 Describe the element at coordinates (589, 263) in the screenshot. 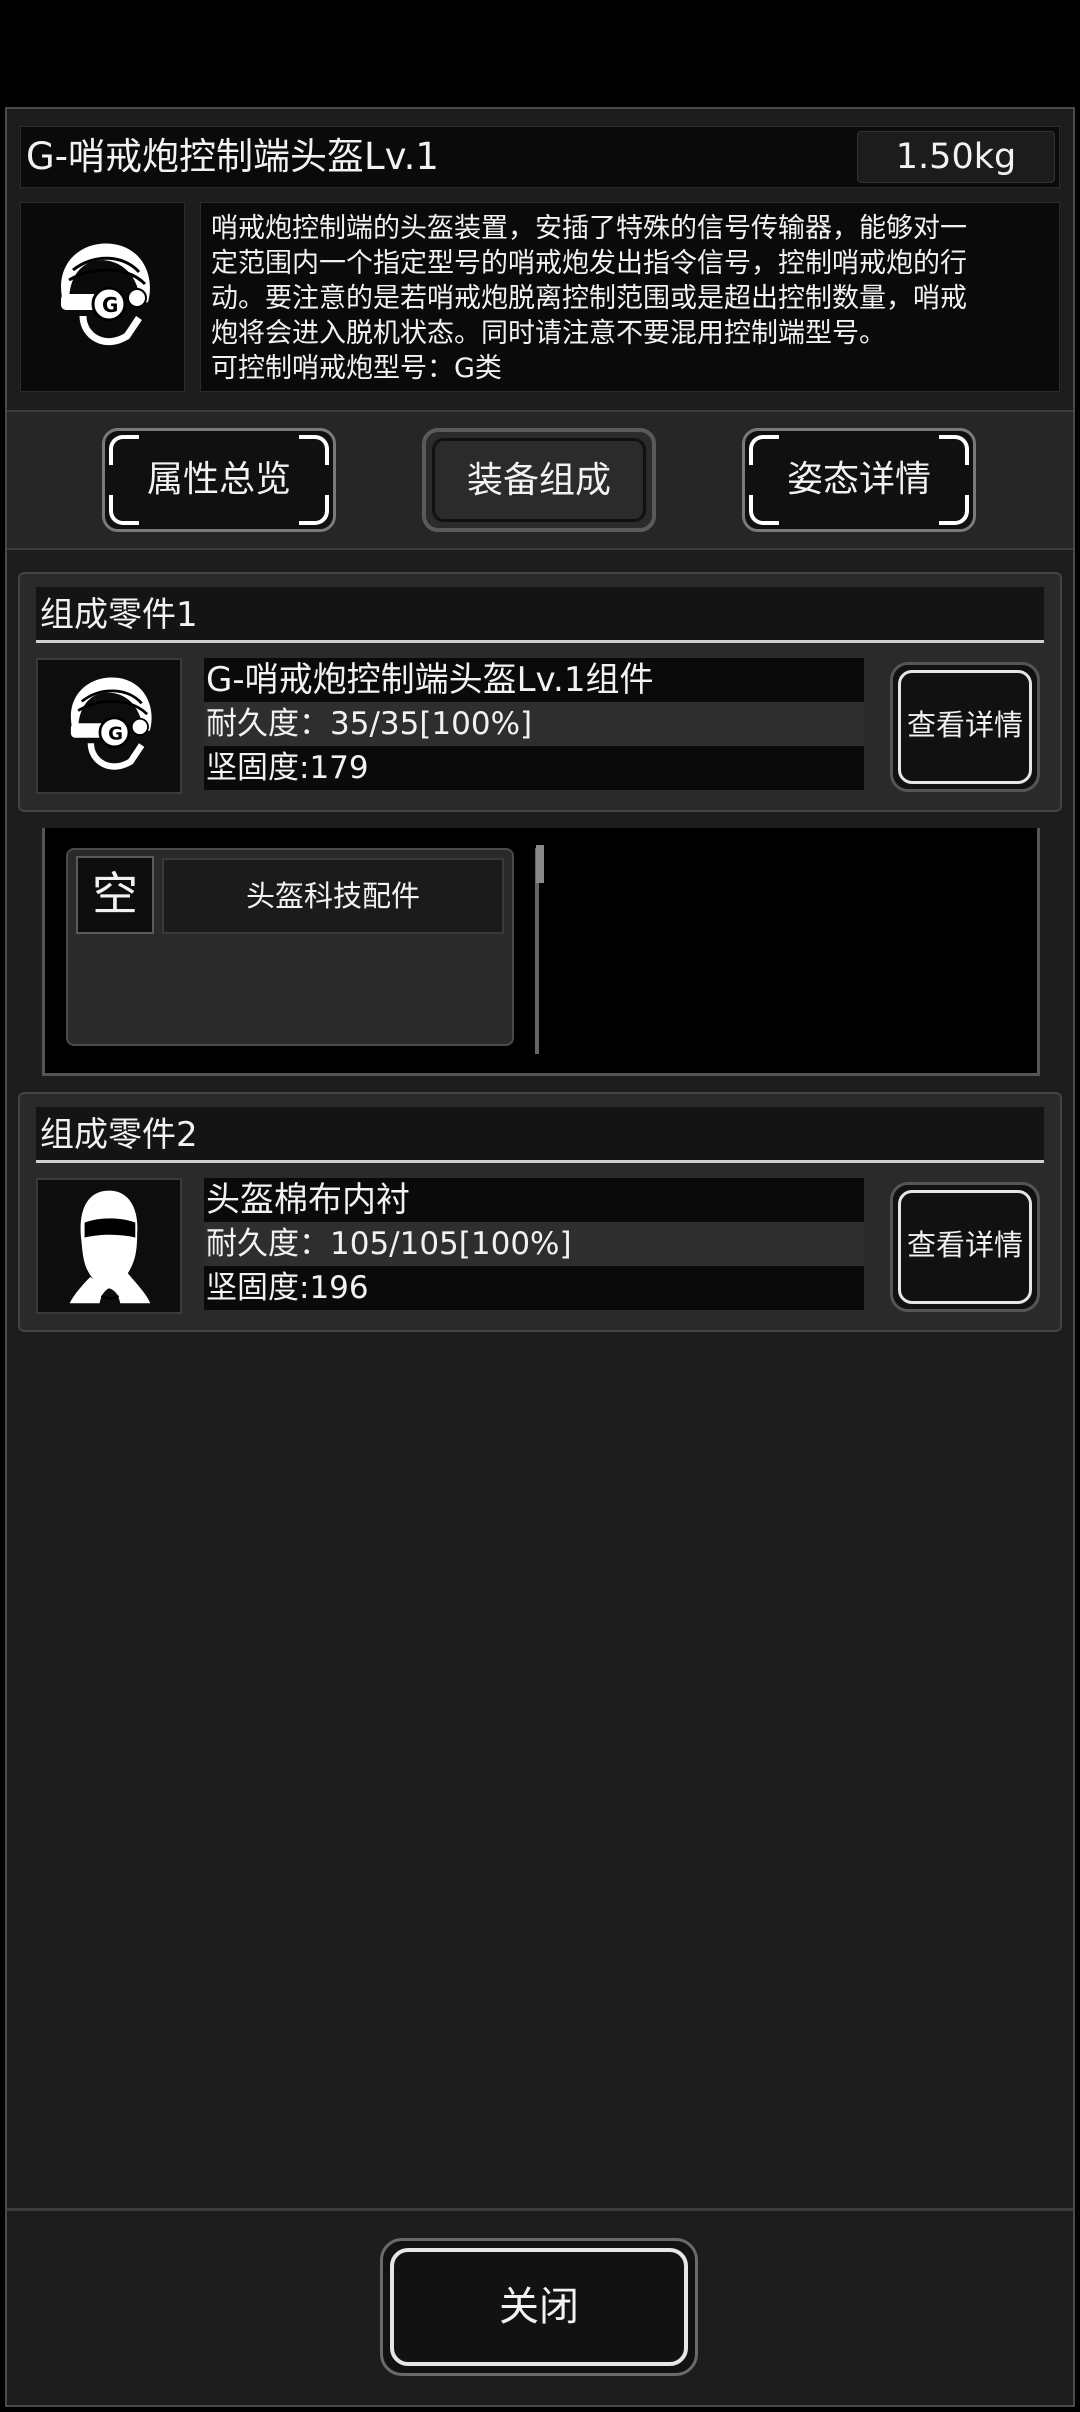

I see `description-line: 定范围内一个指定型号的哨戒炮发出指令信号，控制哨戒炮的行` at that location.